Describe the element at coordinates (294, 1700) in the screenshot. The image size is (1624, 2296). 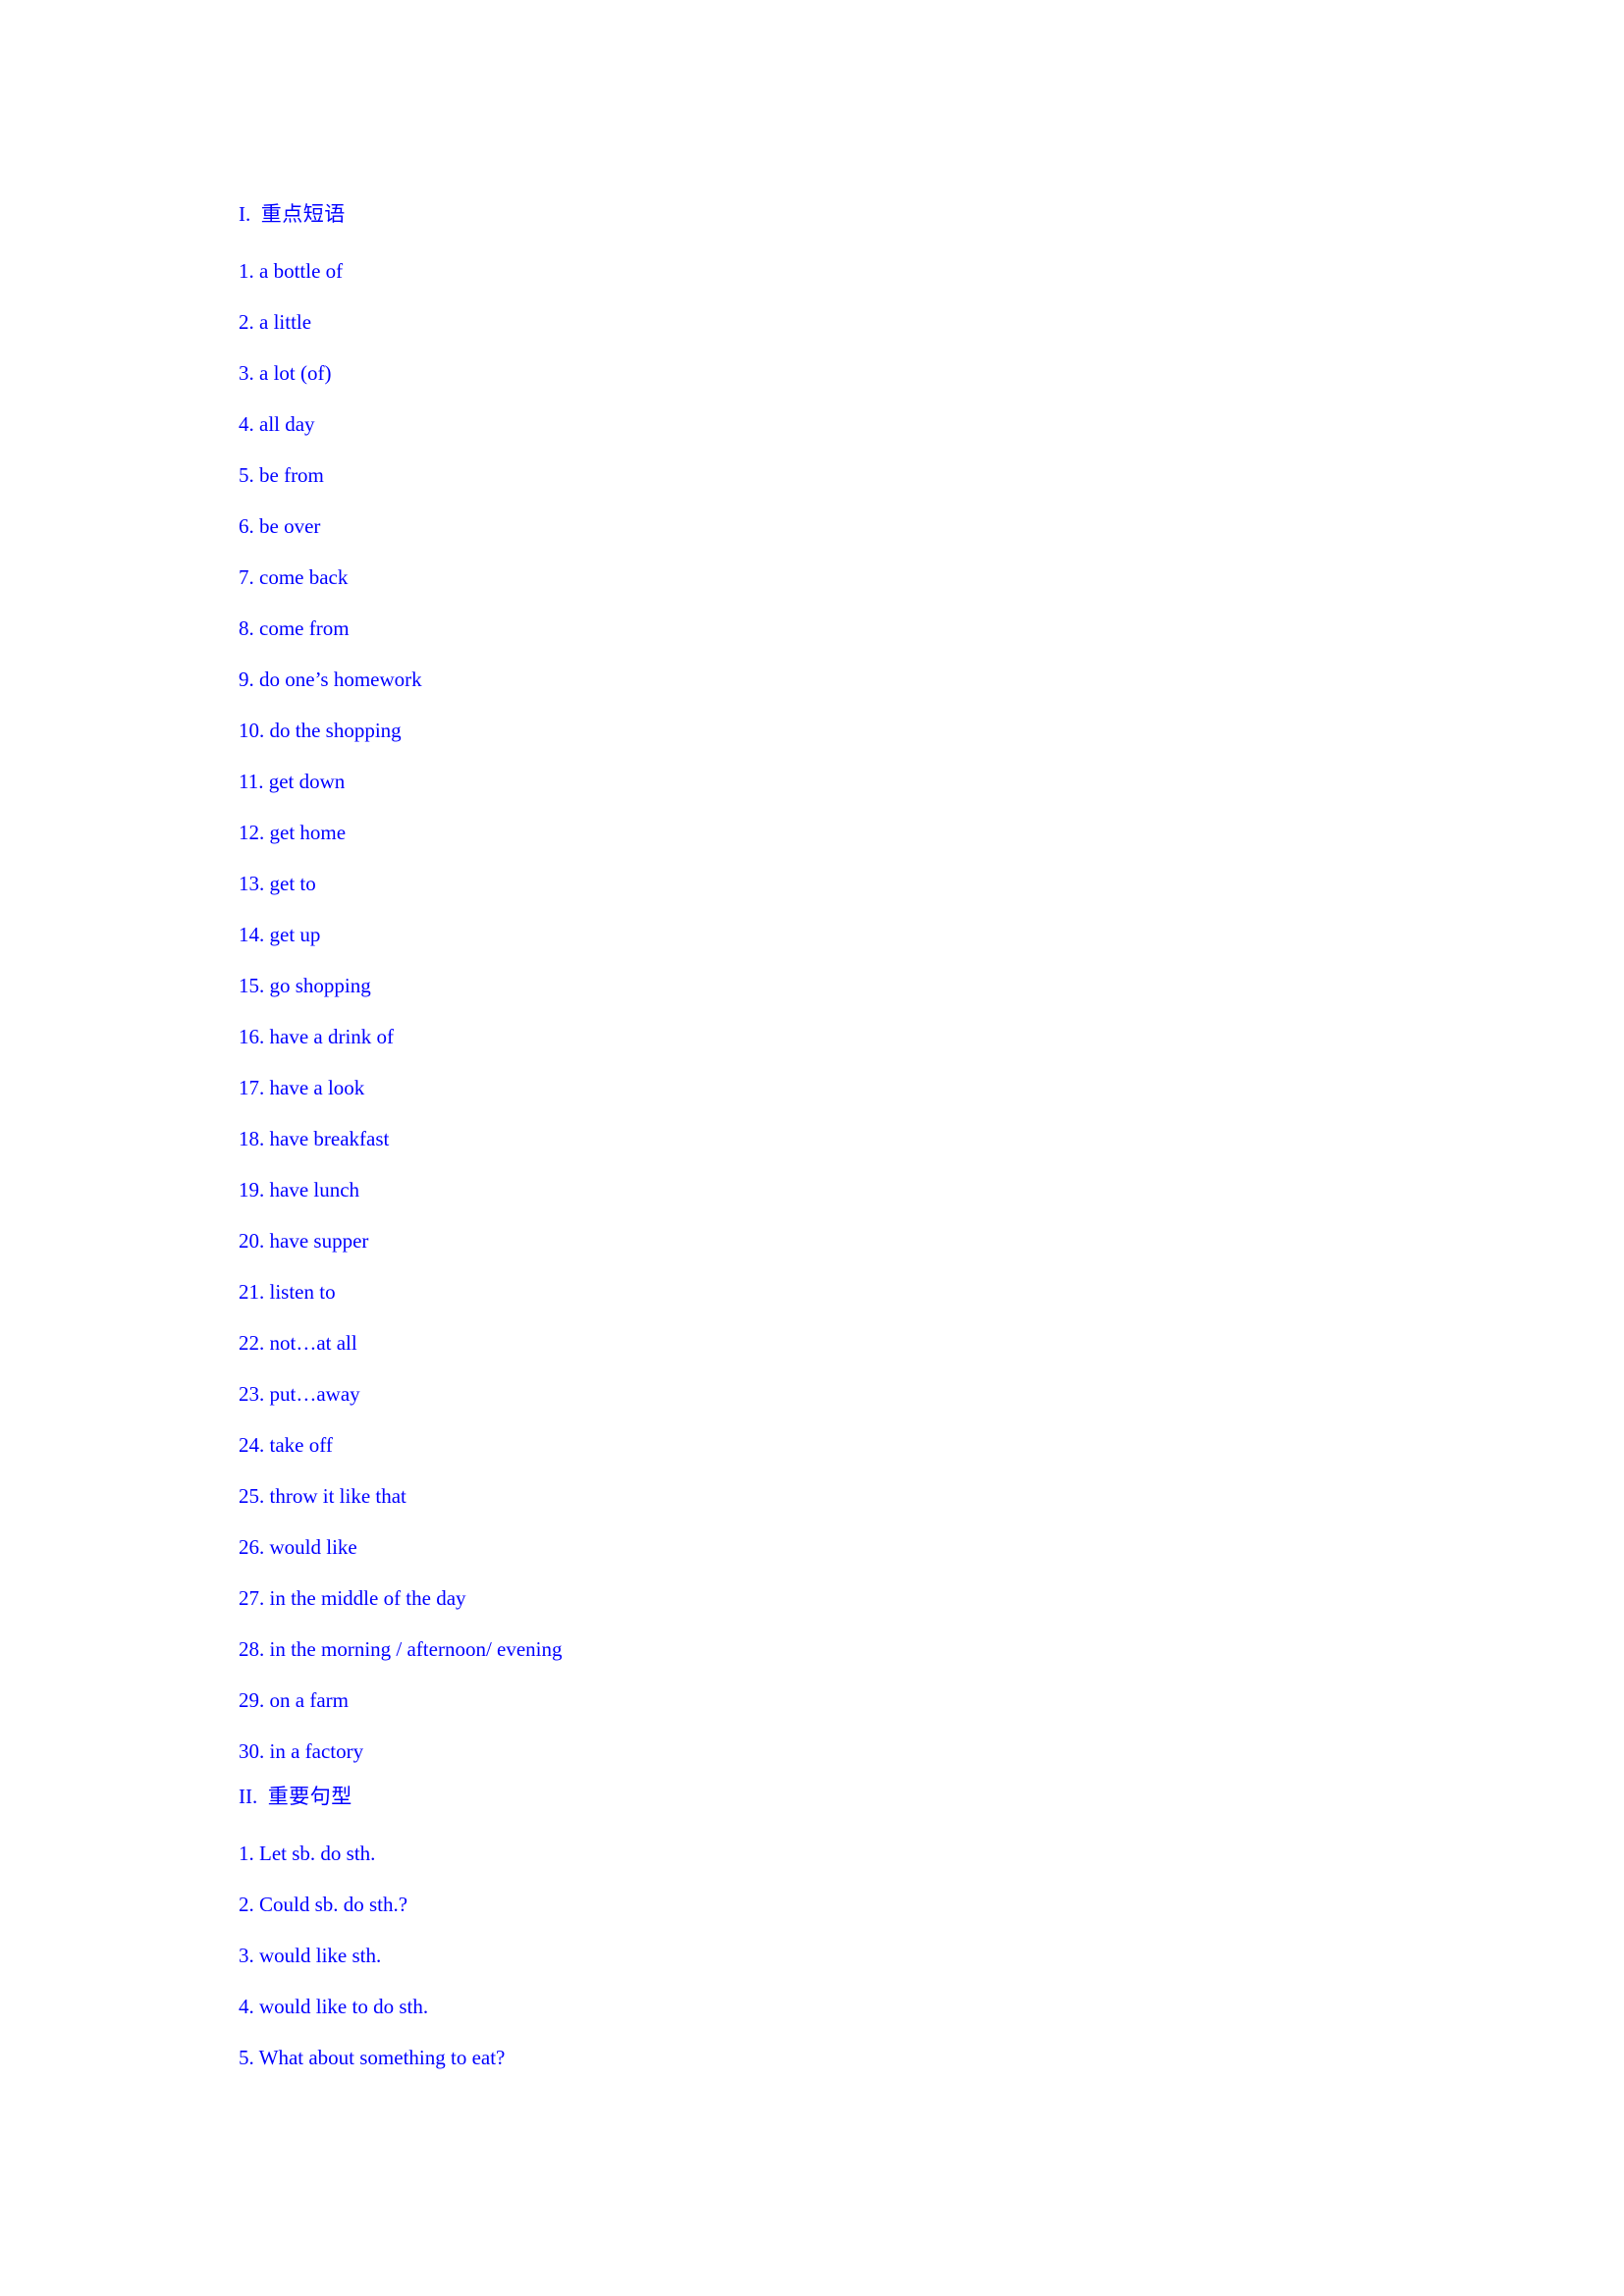
I see `list-item: 29. on a farm` at that location.